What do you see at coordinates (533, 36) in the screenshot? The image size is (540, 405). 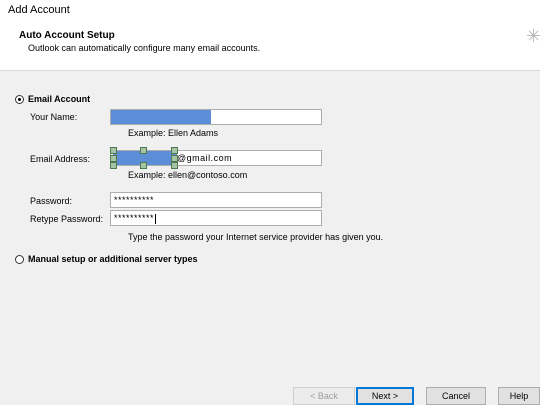 I see `setup-wizard-icon: ✳` at bounding box center [533, 36].